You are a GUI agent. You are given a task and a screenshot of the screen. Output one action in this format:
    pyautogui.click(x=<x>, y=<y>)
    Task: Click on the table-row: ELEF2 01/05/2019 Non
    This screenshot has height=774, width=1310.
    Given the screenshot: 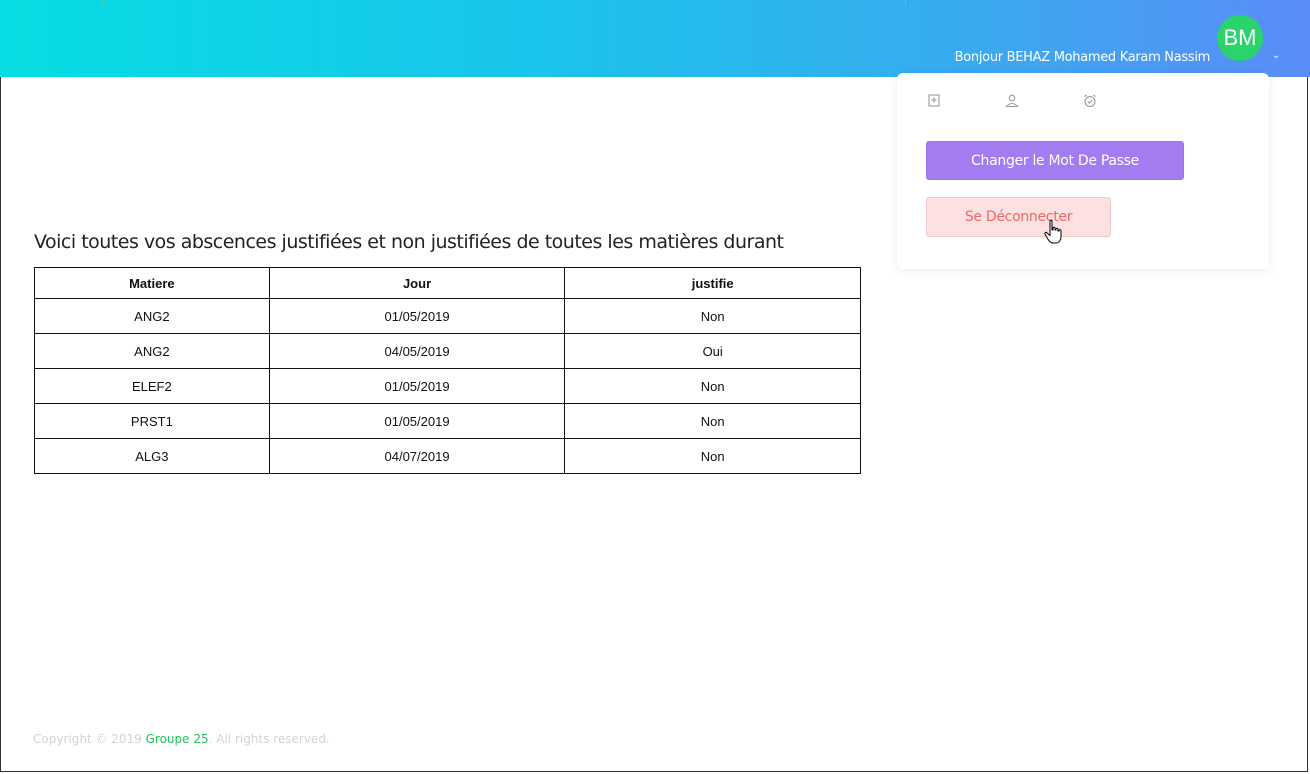 What is the action you would take?
    pyautogui.click(x=447, y=386)
    